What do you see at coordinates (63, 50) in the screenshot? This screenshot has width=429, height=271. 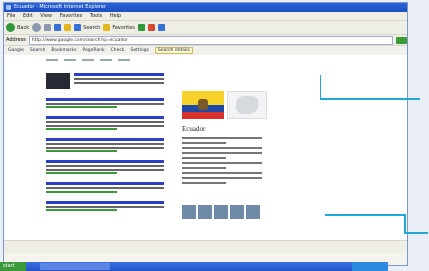 I see `link-bookmarks: Bookmarks` at bounding box center [63, 50].